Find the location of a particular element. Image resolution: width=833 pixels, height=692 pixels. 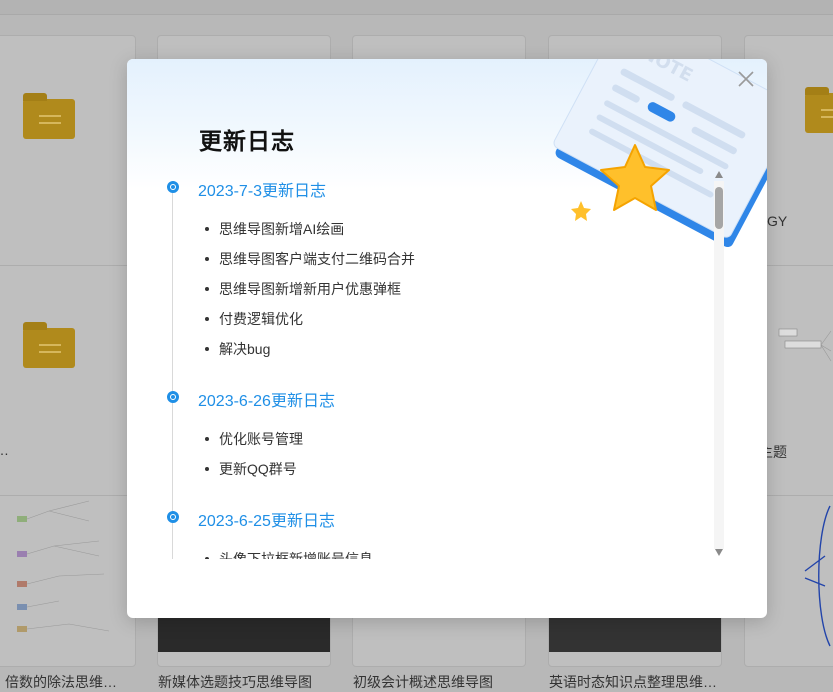

list-item: 更新QQ群号 is located at coordinates (251, 474).